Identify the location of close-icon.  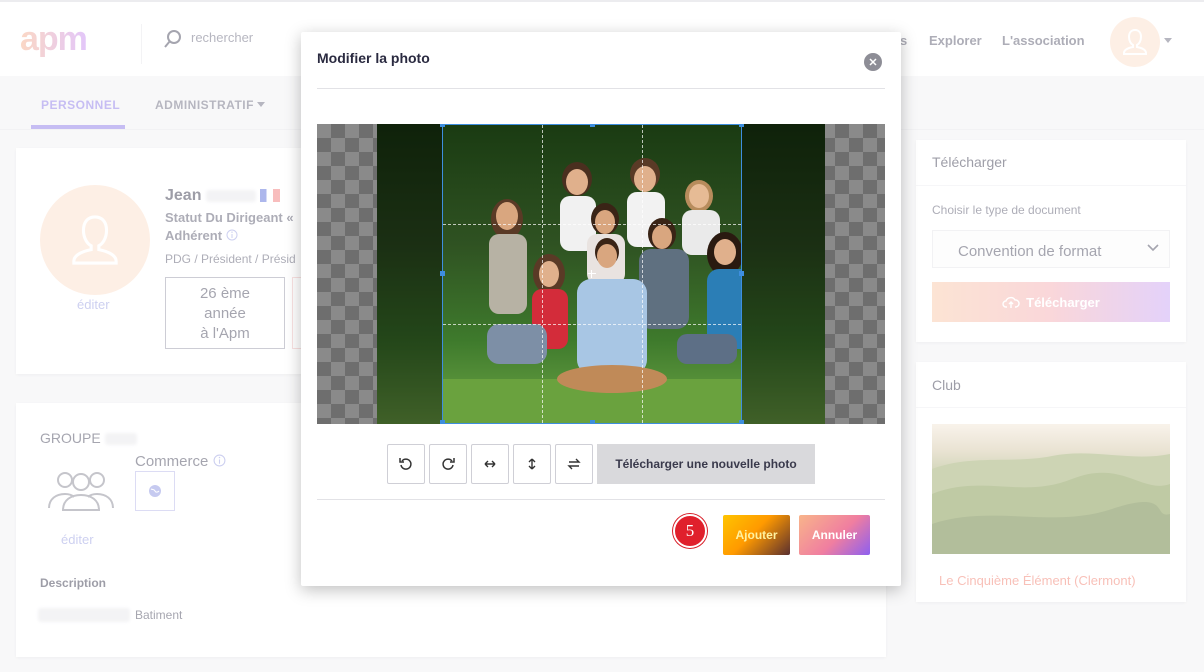
(873, 62).